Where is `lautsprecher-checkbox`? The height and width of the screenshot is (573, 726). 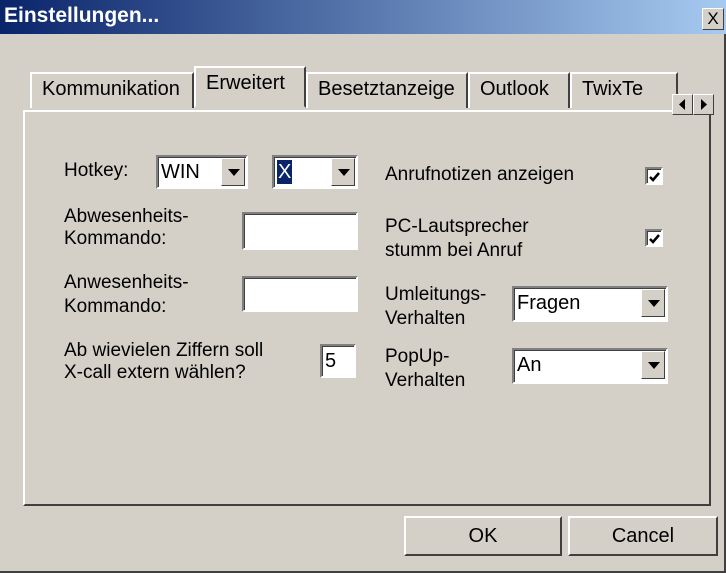
lautsprecher-checkbox is located at coordinates (654, 238).